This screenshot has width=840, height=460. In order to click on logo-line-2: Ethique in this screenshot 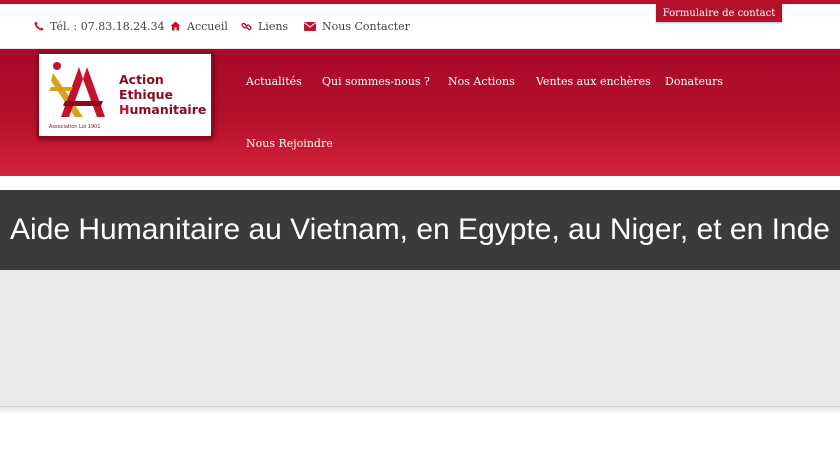, I will do `click(146, 94)`.